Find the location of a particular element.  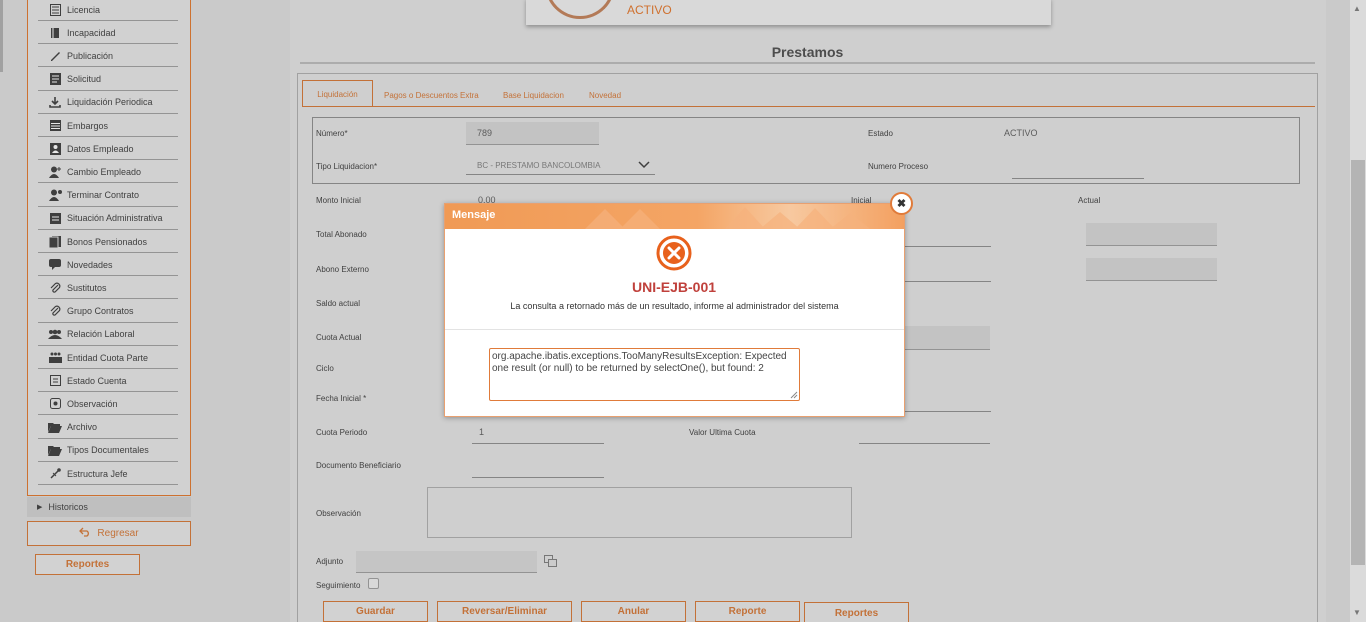

close-icon: ✖ is located at coordinates (901, 203).